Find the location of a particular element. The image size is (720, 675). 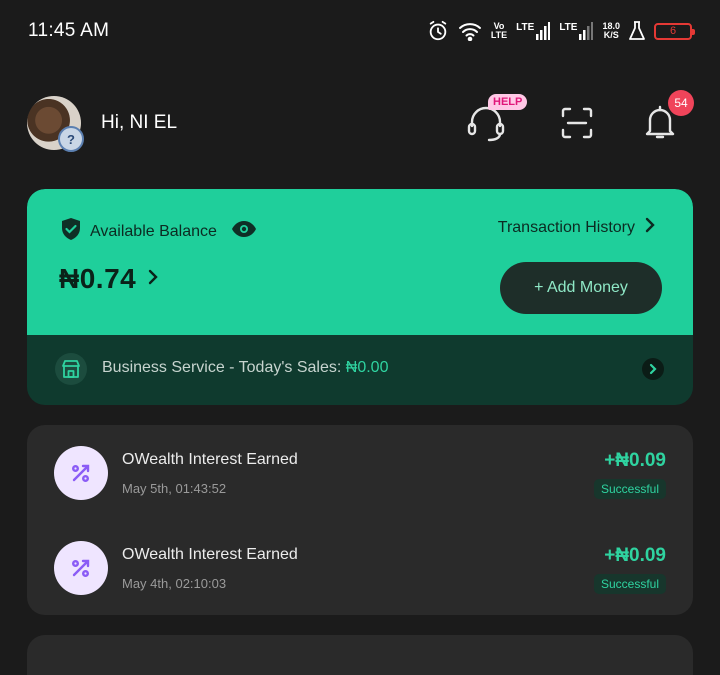

available-balance-row: Available Balance is located at coordinates (158, 231).